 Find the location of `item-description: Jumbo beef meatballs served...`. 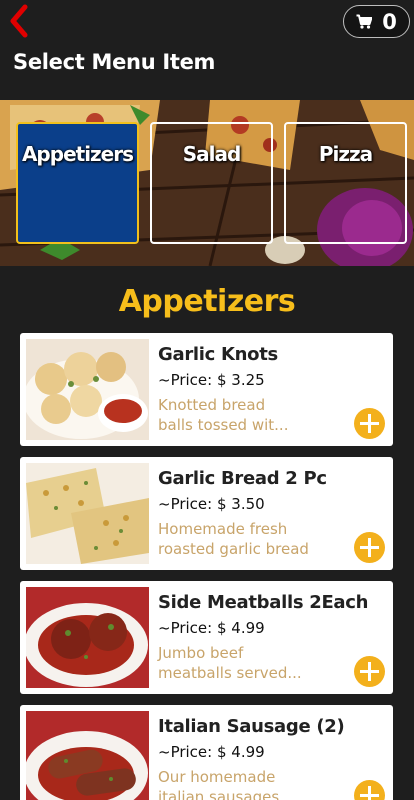

item-description: Jumbo beef meatballs served... is located at coordinates (238, 663).